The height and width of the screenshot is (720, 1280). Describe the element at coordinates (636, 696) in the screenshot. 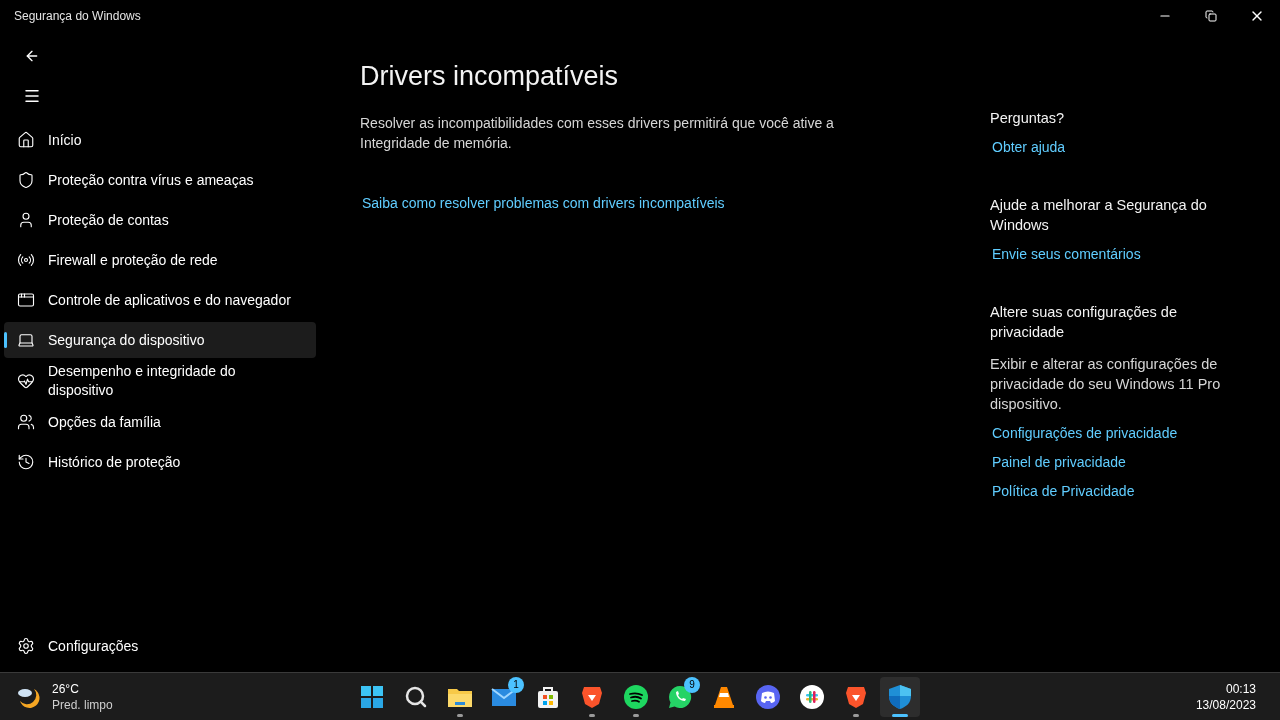

I see `sound-waves-icon` at that location.